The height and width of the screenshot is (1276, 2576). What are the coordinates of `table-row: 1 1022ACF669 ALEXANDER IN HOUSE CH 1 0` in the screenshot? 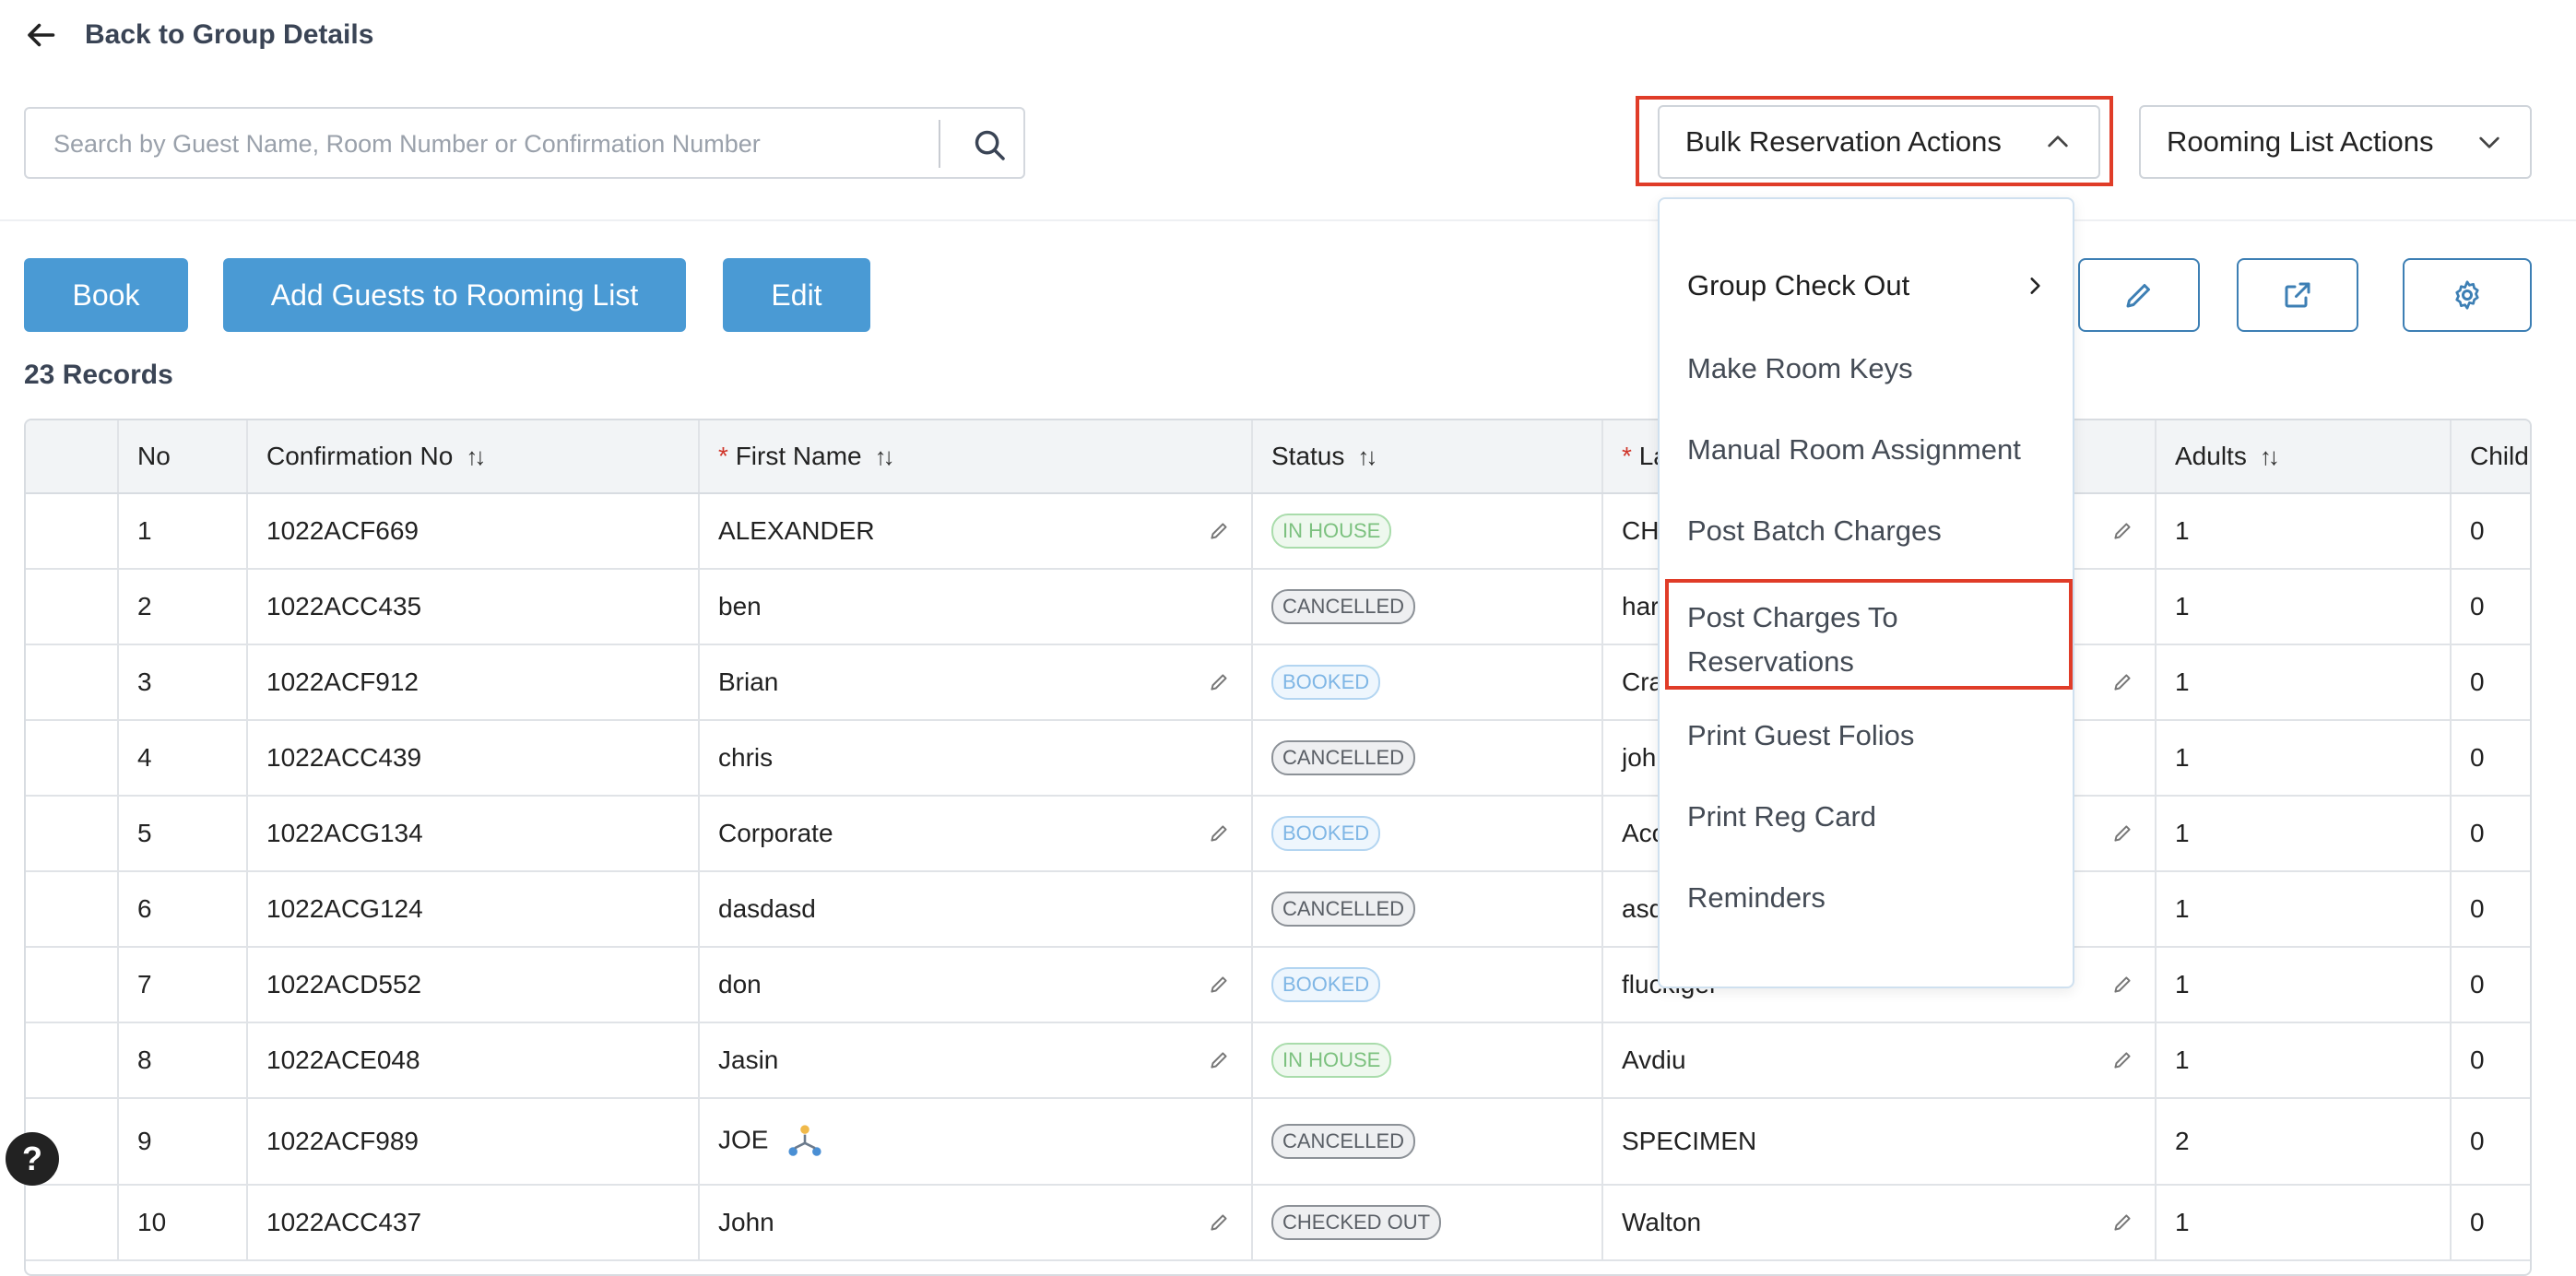 It's located at (1278, 531).